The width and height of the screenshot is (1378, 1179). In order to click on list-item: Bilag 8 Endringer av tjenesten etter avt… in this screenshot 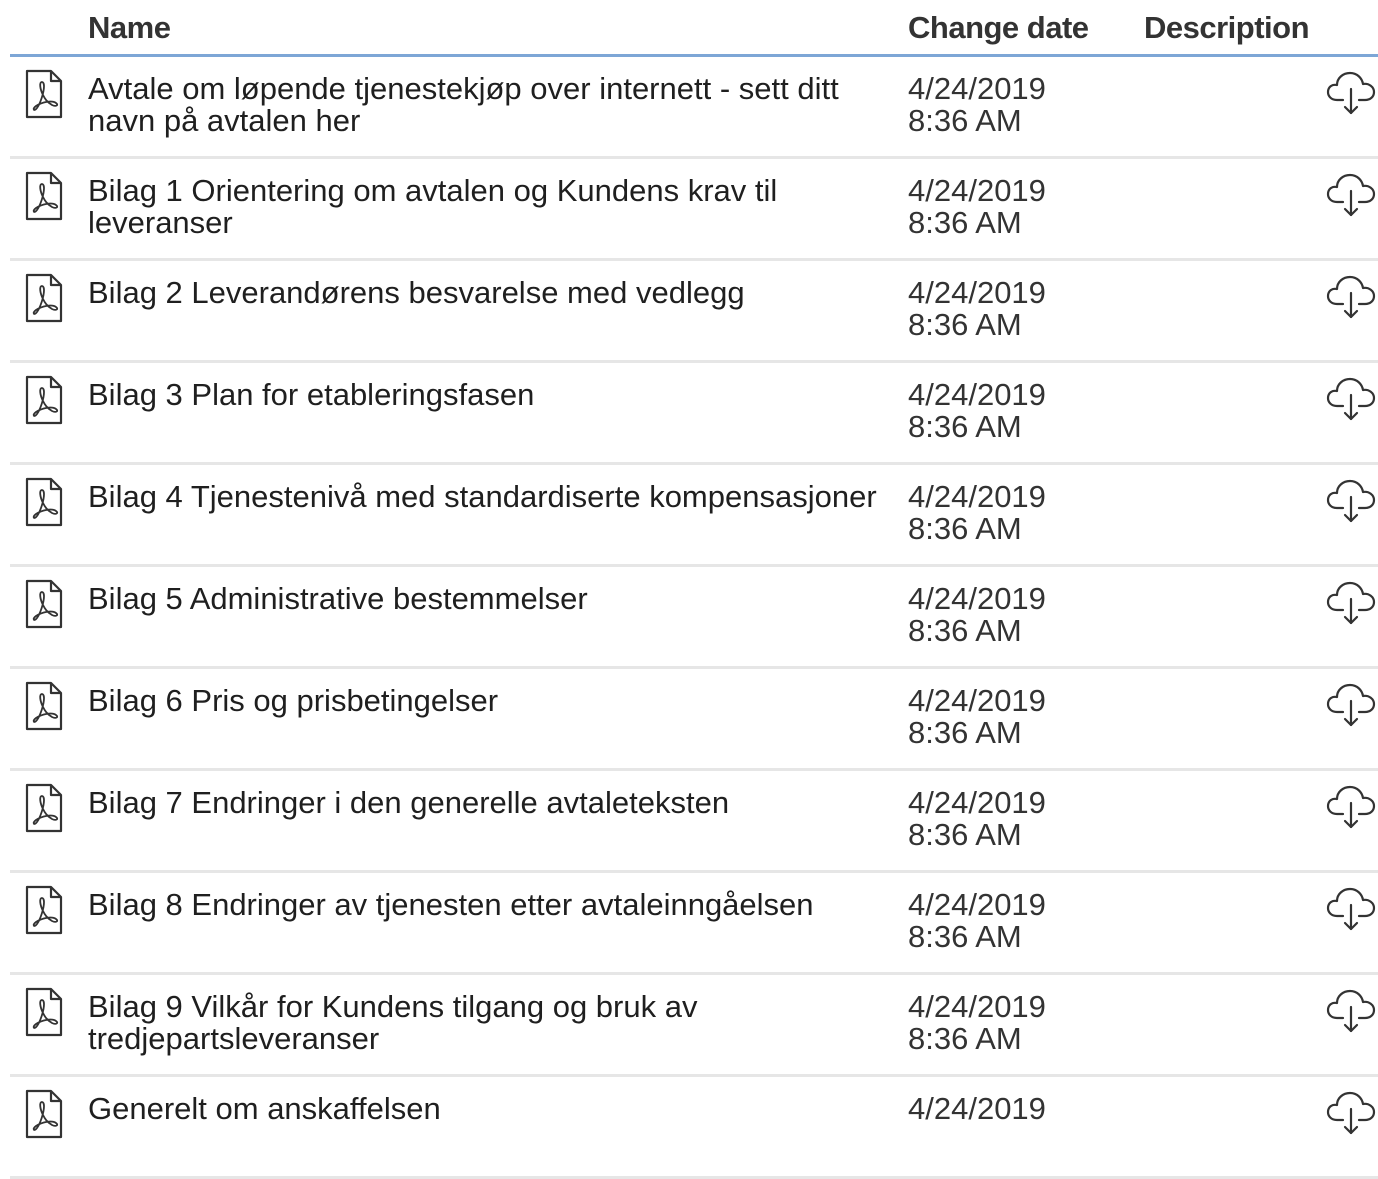, I will do `click(694, 924)`.